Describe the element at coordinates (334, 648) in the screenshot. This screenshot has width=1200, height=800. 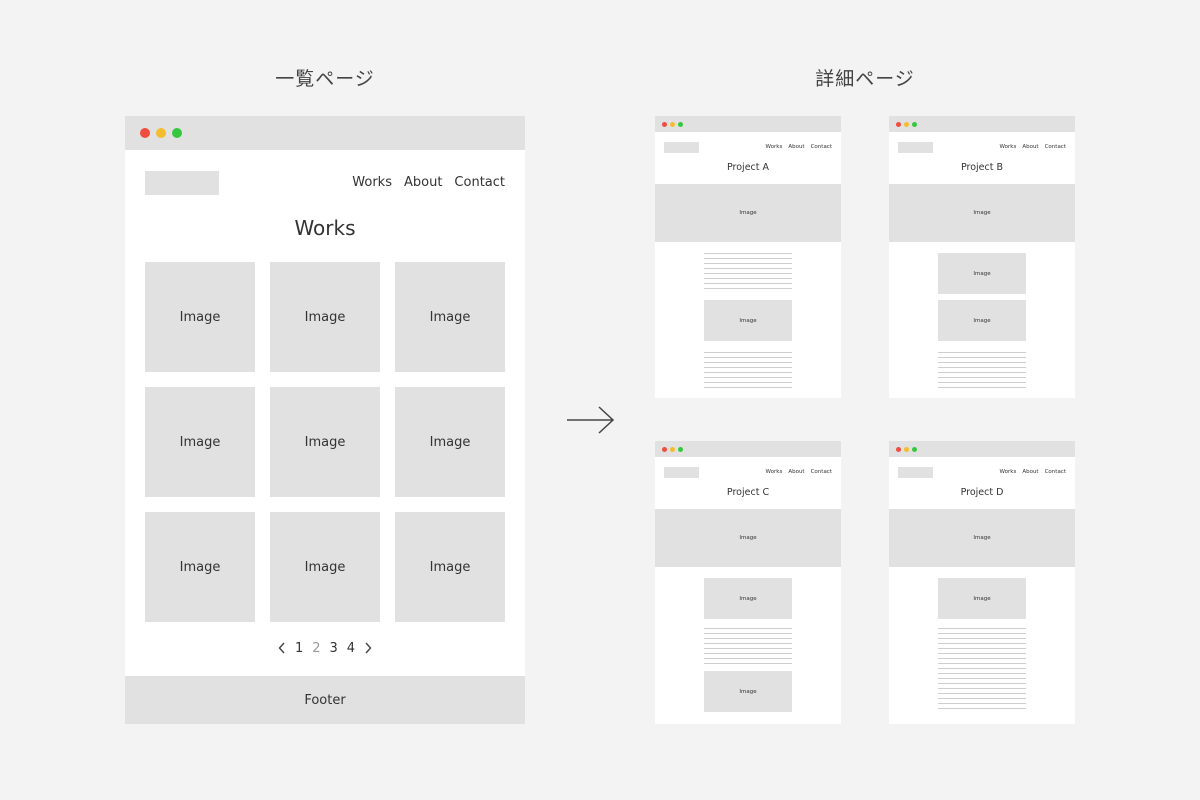
I see `page-3: 3` at that location.